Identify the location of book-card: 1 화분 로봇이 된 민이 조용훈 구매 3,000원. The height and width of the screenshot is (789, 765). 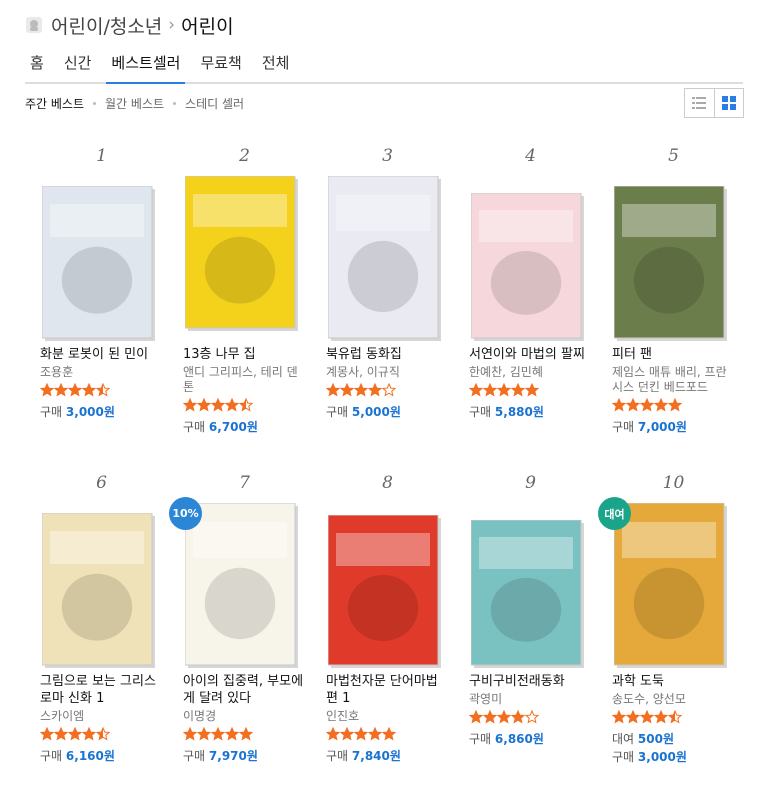
(101, 302).